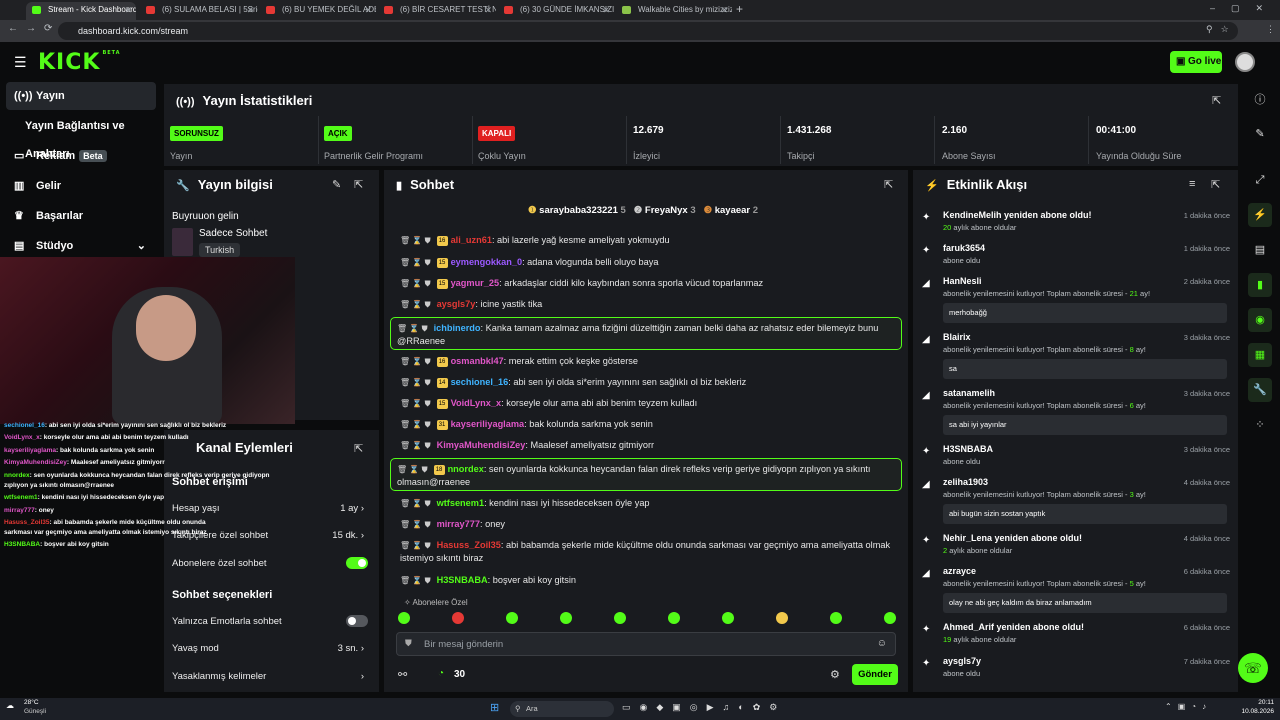  Describe the element at coordinates (462, 580) in the screenshot. I see `chat-username: H3SNBABA` at that location.